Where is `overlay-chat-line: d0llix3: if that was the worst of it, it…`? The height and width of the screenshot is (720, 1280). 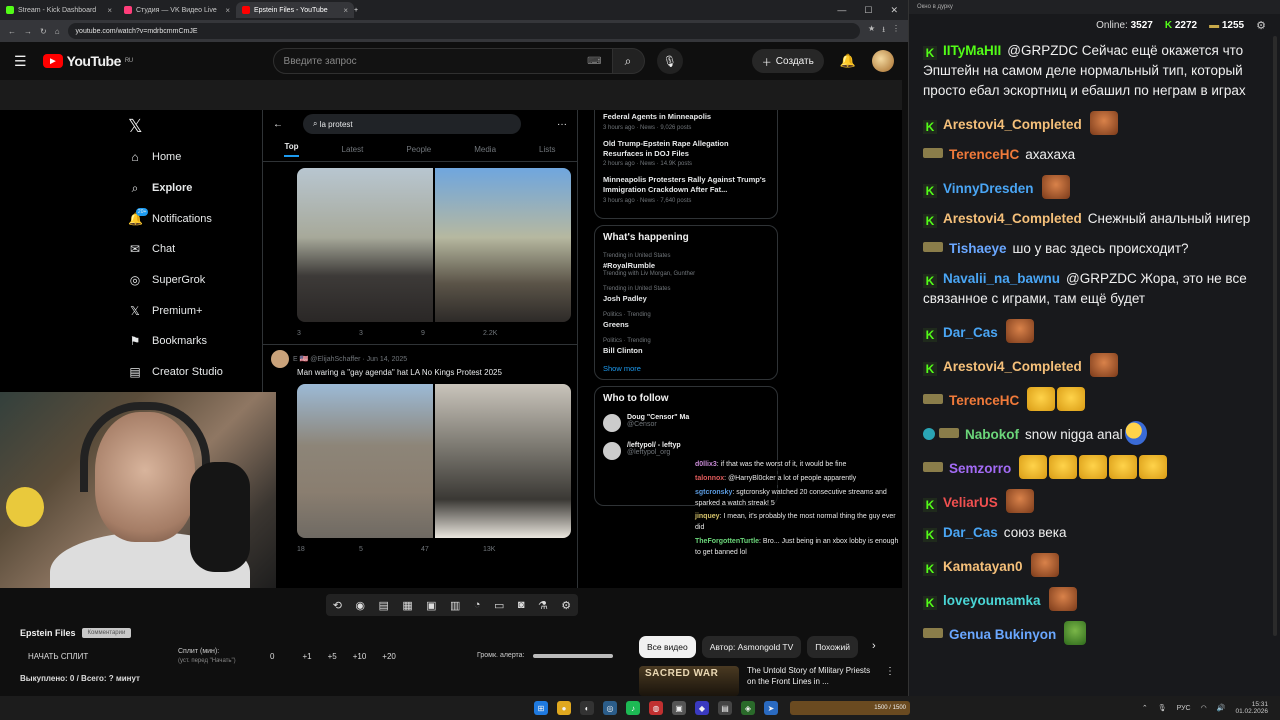
overlay-chat-line: d0llix3: if that was the worst of it, it… is located at coordinates (798, 465).